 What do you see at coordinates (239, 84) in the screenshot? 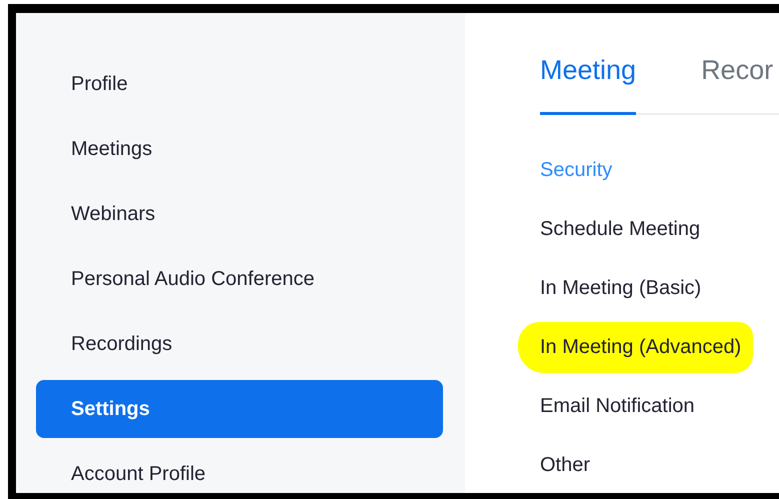
I see `sidebar-item: Profile` at bounding box center [239, 84].